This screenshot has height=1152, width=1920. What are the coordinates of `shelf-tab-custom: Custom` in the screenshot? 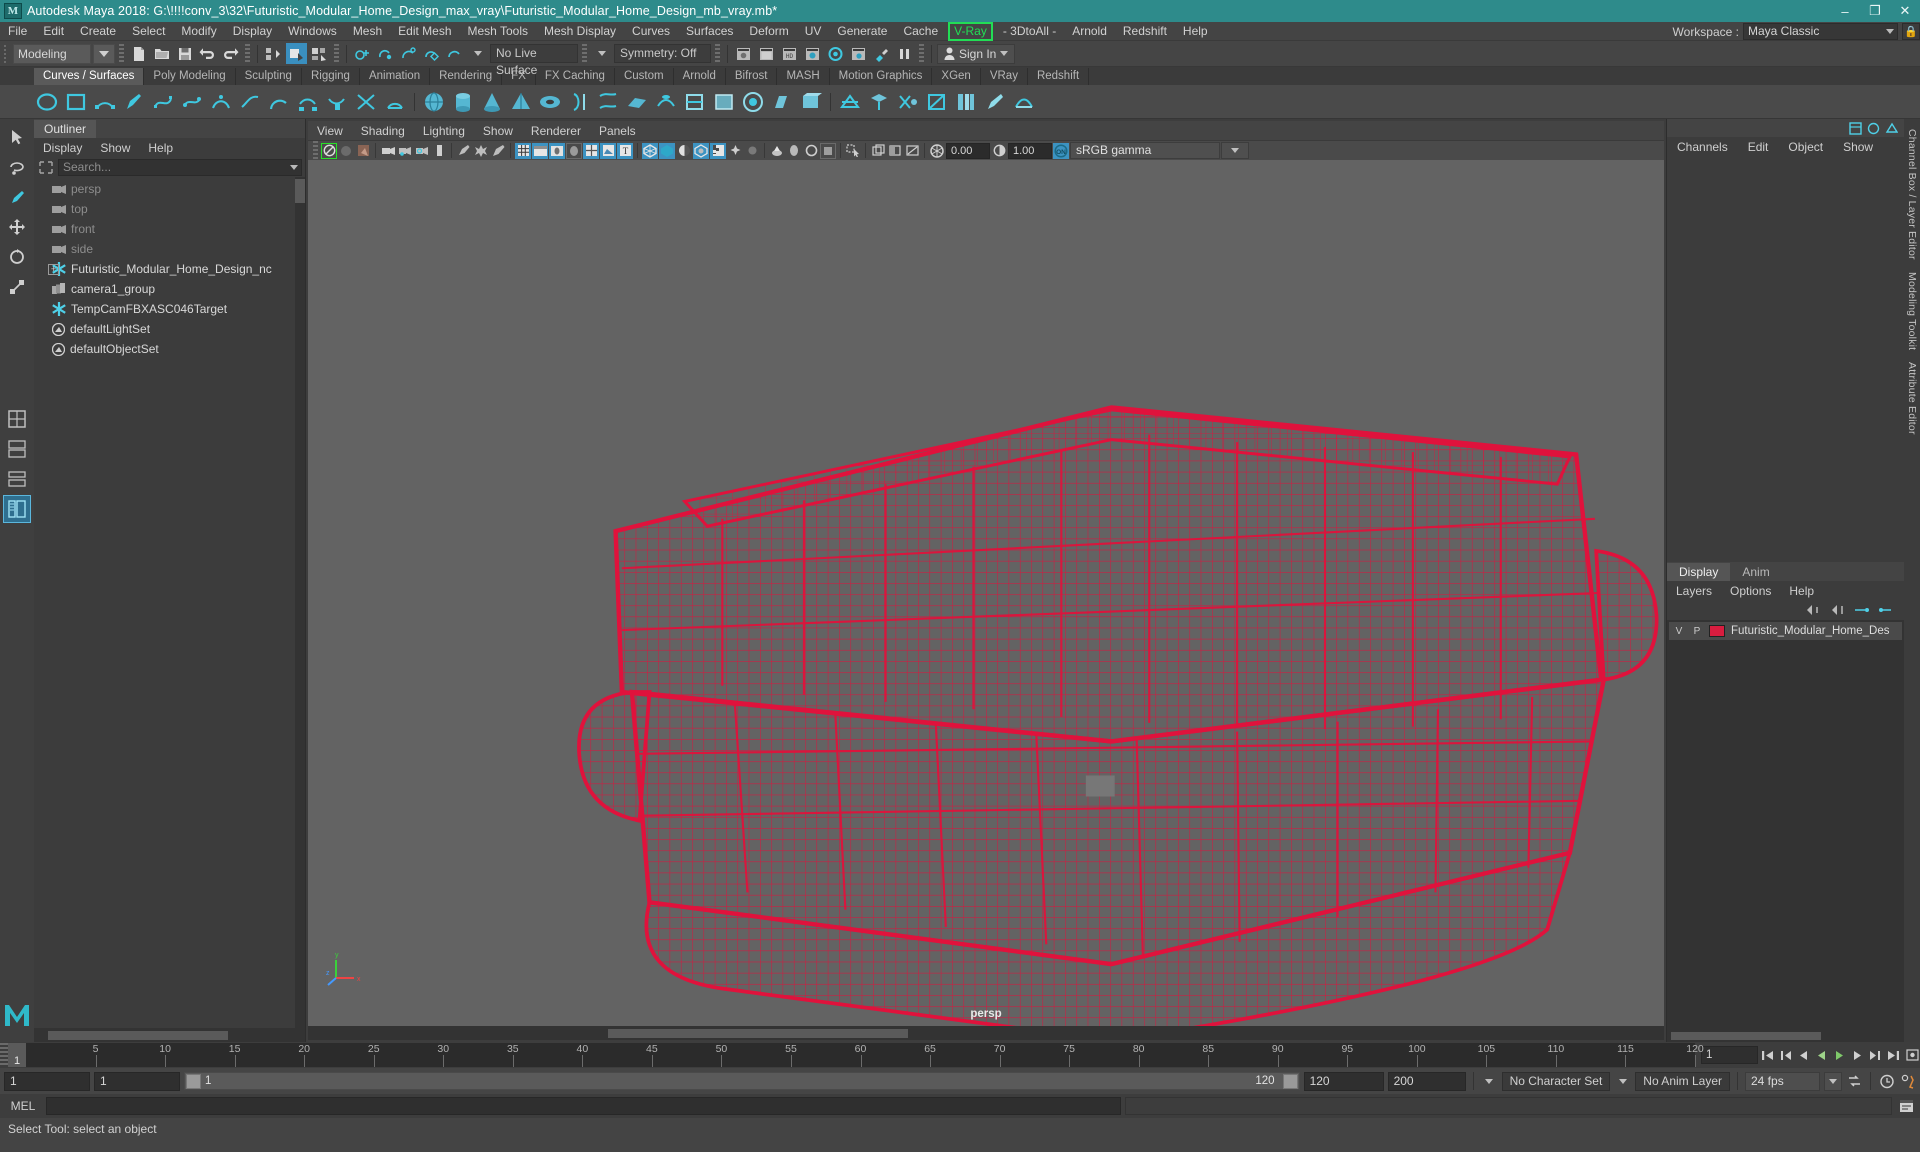 It's located at (644, 76).